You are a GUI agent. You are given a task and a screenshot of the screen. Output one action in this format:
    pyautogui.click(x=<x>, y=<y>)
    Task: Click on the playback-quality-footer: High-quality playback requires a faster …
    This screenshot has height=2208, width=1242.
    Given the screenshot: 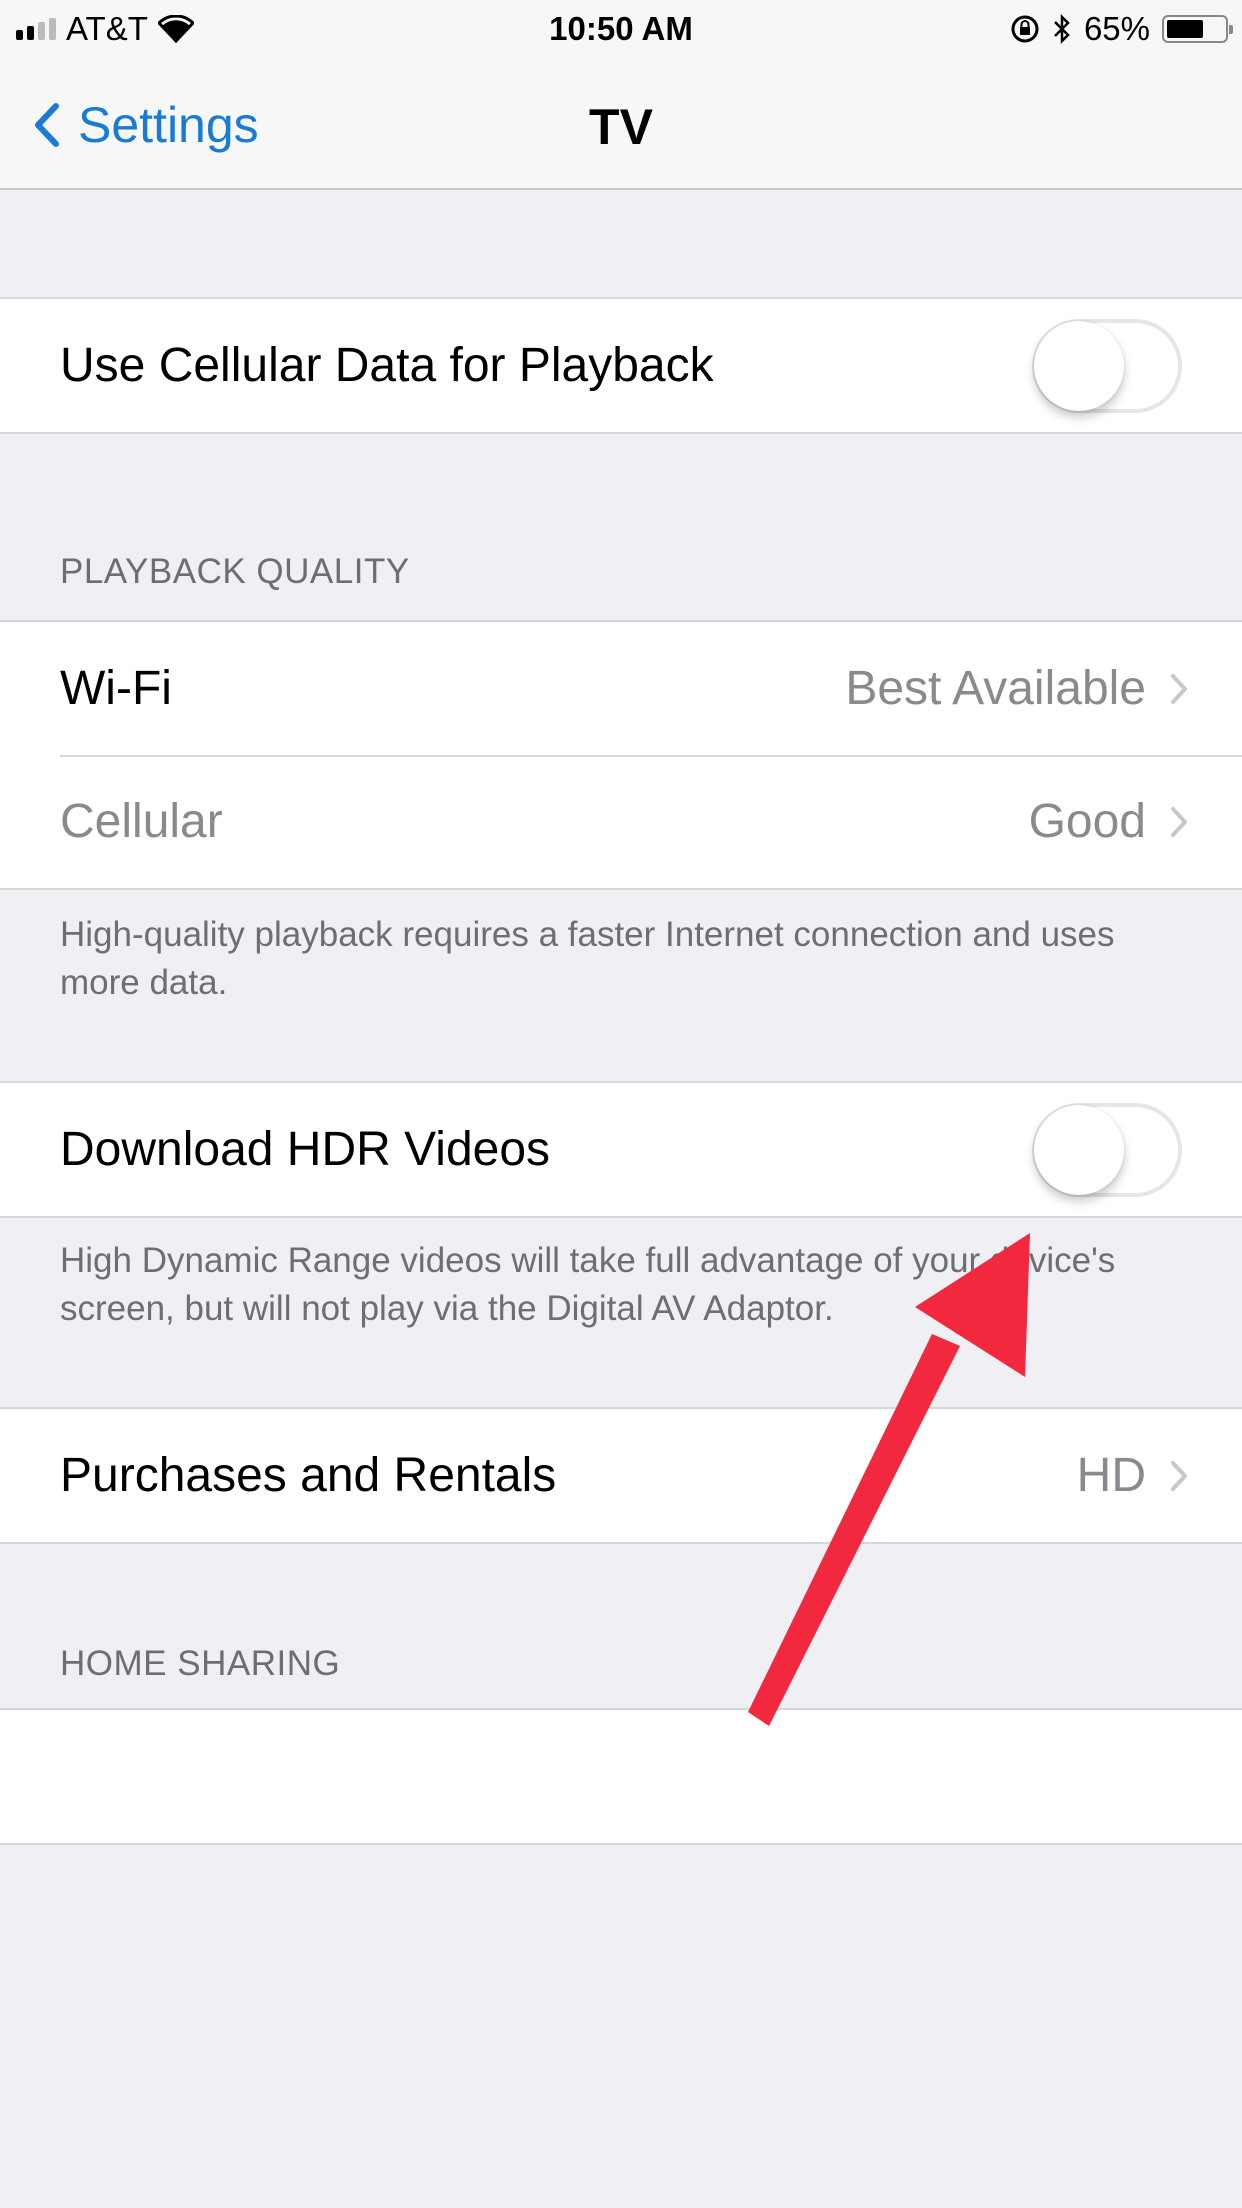 What is the action you would take?
    pyautogui.click(x=587, y=958)
    